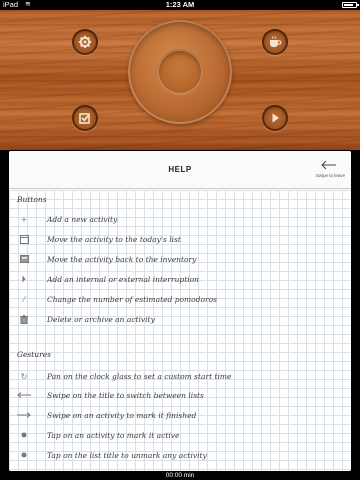 The image size is (360, 480). Describe the element at coordinates (24, 219) in the screenshot. I see `plus-icon: +` at that location.